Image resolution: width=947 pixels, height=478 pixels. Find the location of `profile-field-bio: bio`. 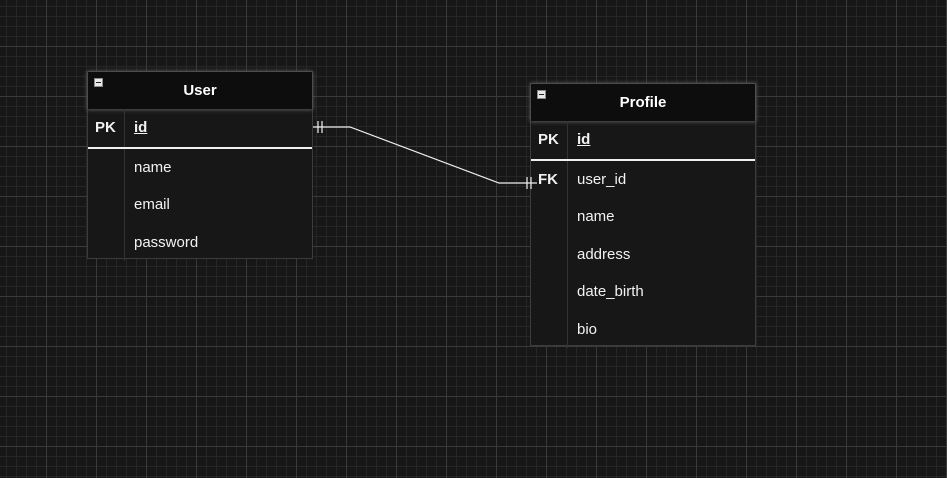

profile-field-bio: bio is located at coordinates (587, 329).